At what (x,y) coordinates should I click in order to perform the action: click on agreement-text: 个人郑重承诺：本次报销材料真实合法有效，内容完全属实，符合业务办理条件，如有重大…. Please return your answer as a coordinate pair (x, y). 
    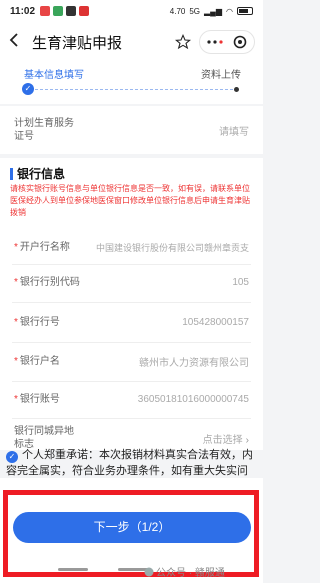
    Looking at the image, I should click on (129, 463).